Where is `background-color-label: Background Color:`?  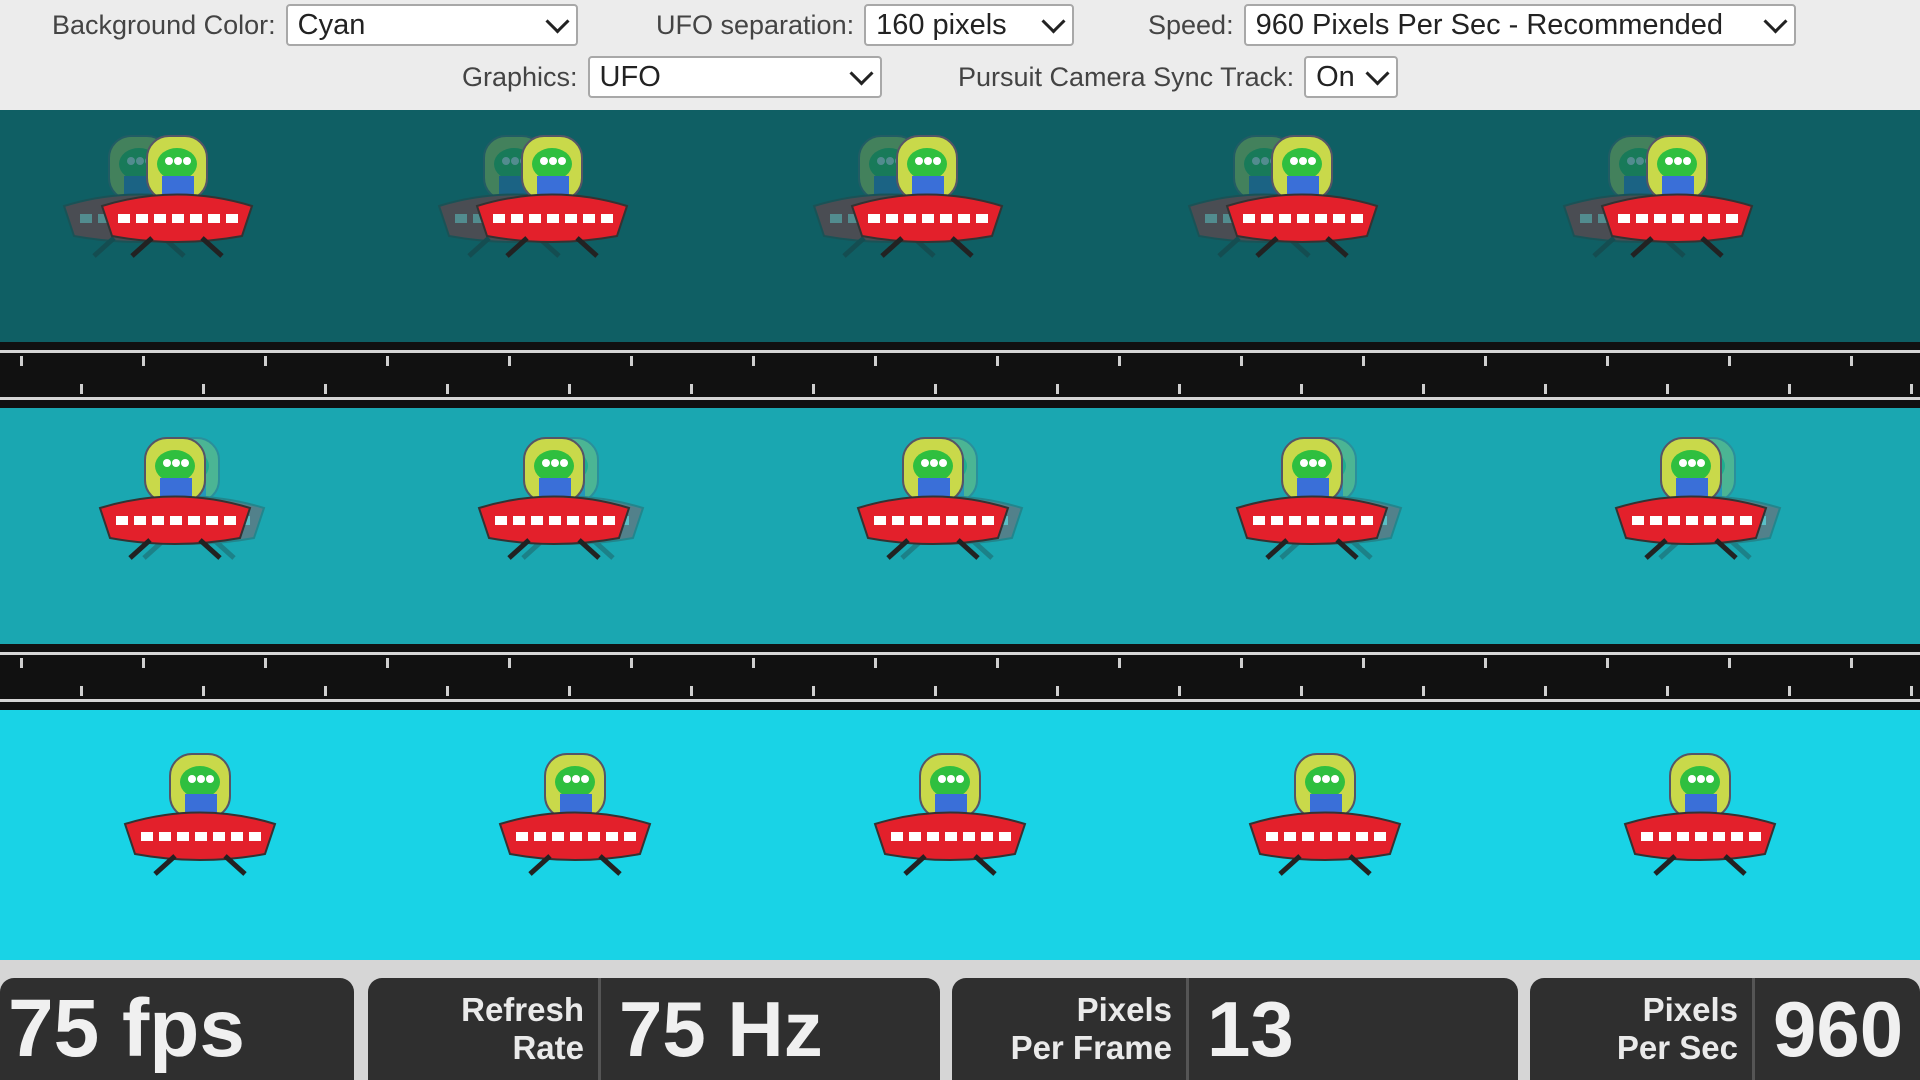 background-color-label: Background Color: is located at coordinates (164, 24).